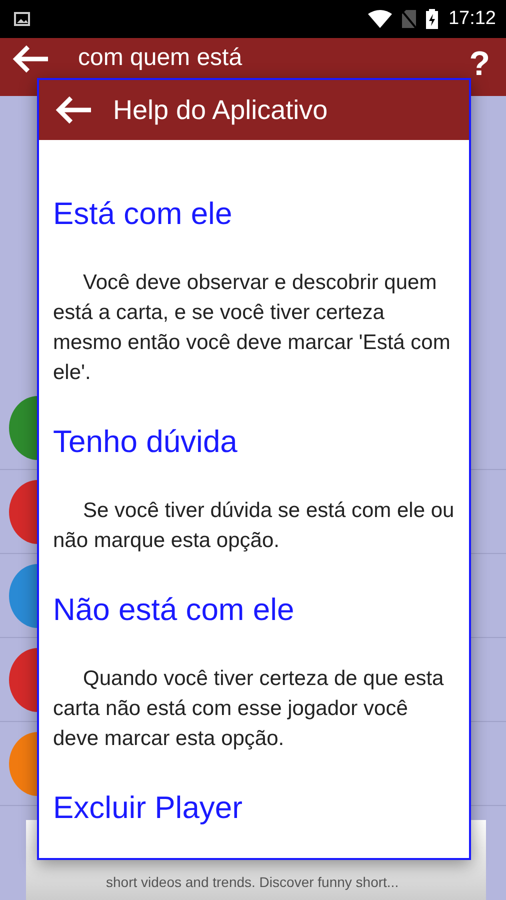  I want to click on back-button, so click(74, 110).